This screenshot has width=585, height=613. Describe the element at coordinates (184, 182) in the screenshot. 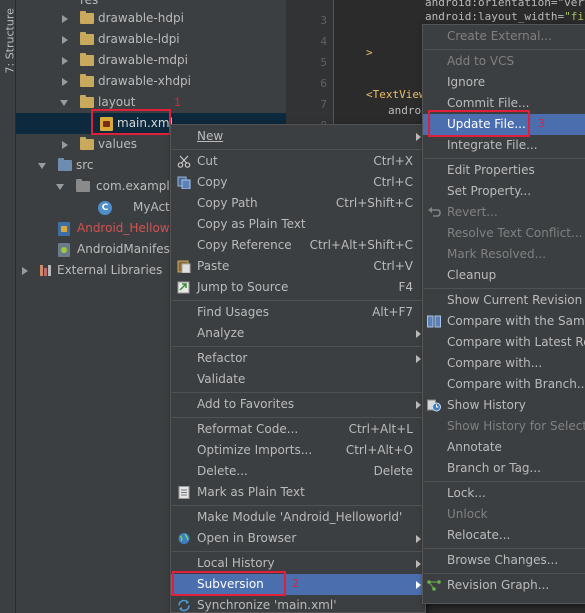

I see `copy-icon` at that location.